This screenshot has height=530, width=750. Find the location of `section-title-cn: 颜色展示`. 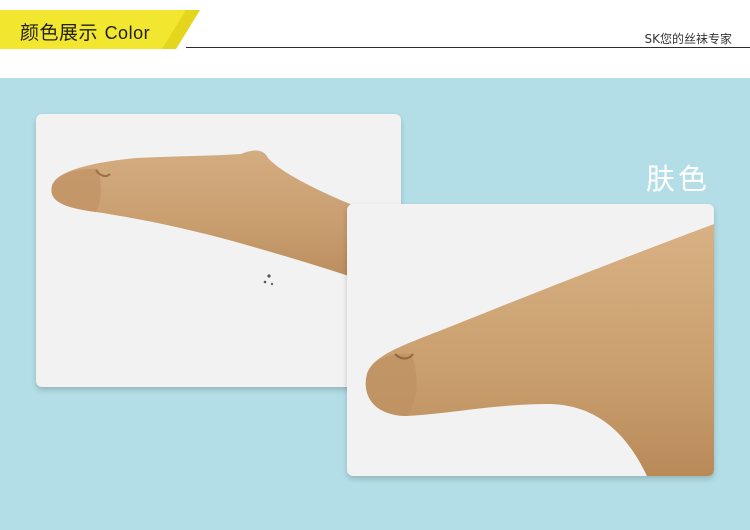

section-title-cn: 颜色展示 is located at coordinates (59, 33).